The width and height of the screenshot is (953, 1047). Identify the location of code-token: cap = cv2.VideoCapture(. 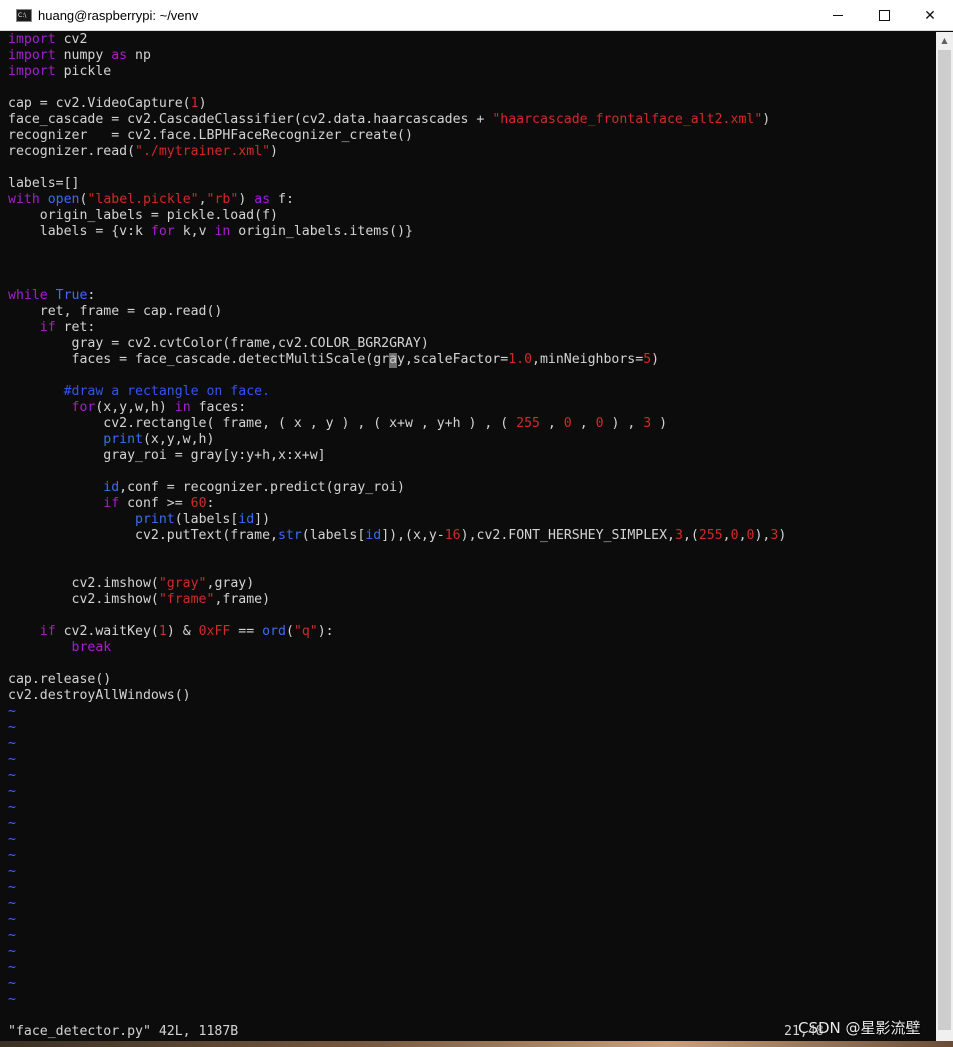
(99, 103).